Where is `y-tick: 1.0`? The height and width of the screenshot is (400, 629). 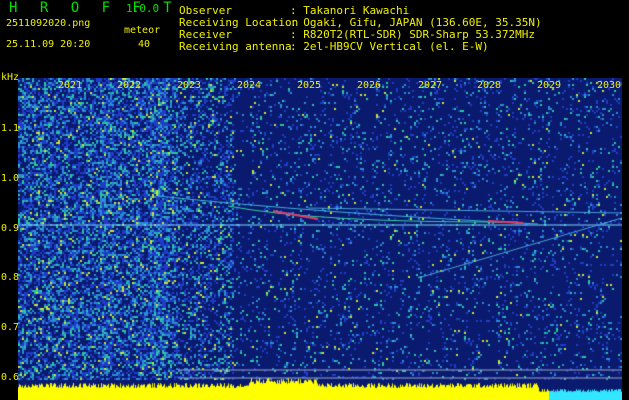 y-tick: 1.0 is located at coordinates (10, 178).